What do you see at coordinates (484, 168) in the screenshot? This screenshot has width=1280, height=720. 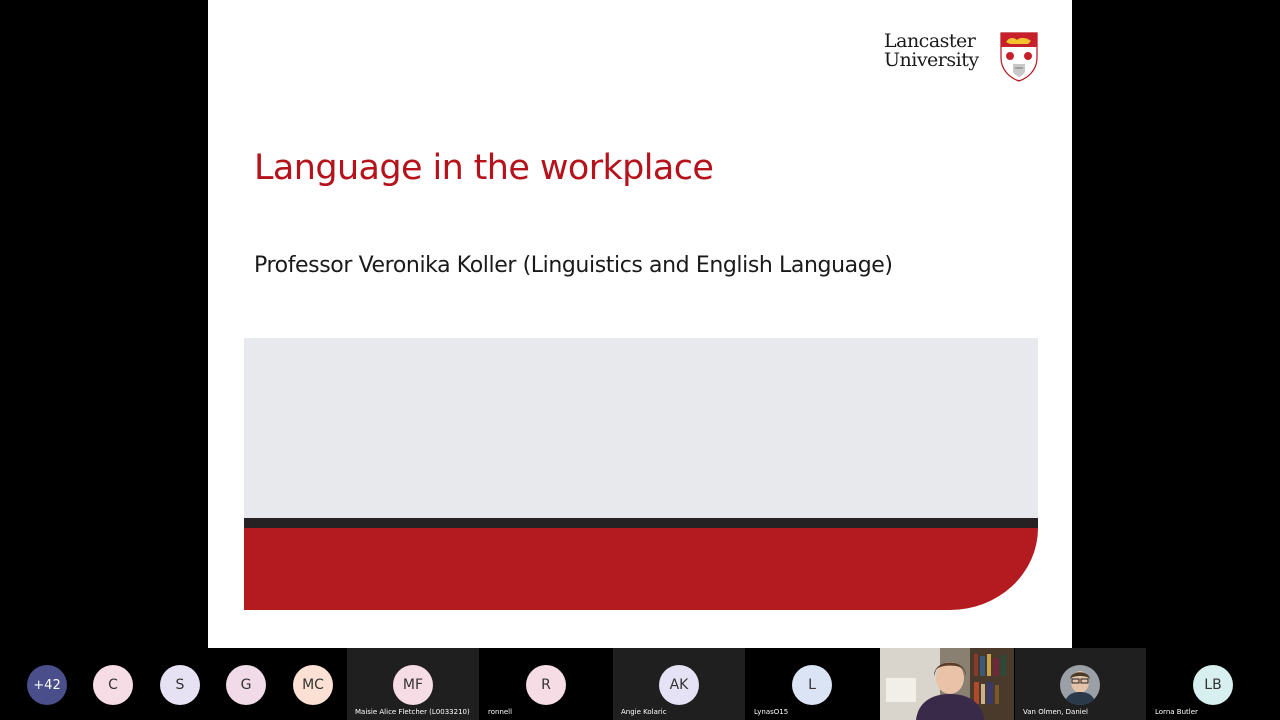 I see `slide-title: Language in the workplace` at bounding box center [484, 168].